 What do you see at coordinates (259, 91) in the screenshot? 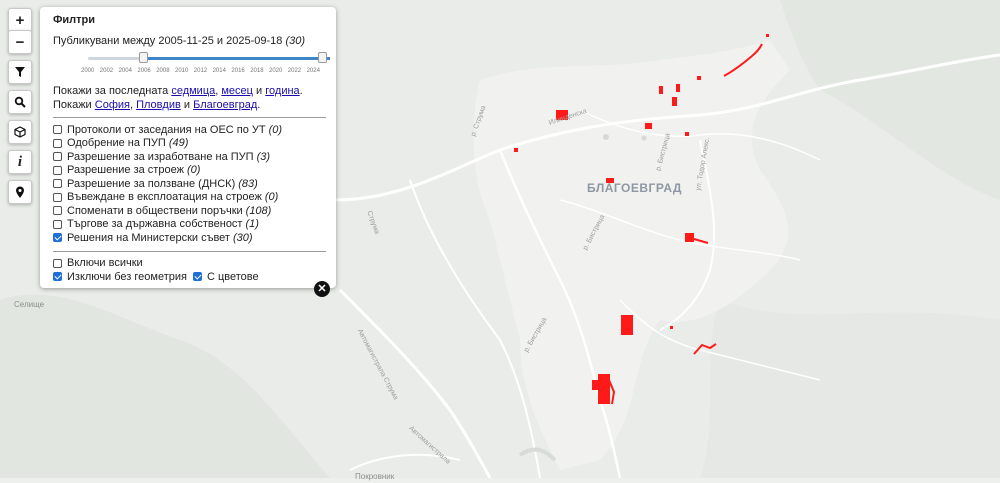
I see `quick-and: и` at bounding box center [259, 91].